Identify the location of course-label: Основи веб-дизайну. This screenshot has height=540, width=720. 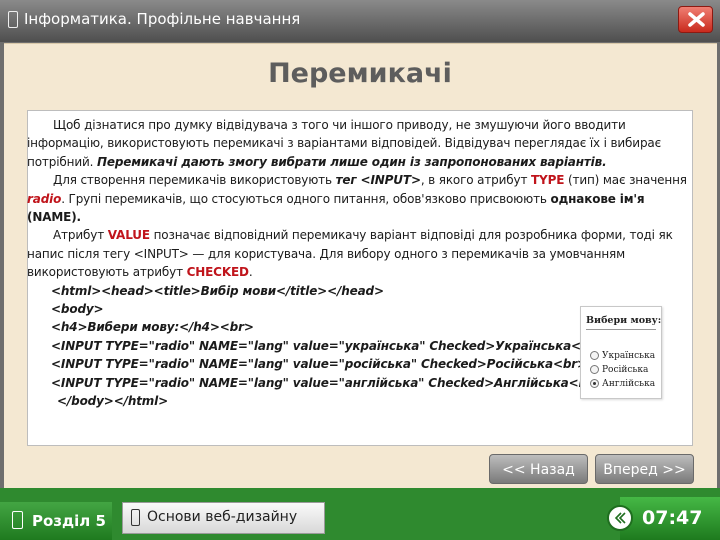
(222, 517).